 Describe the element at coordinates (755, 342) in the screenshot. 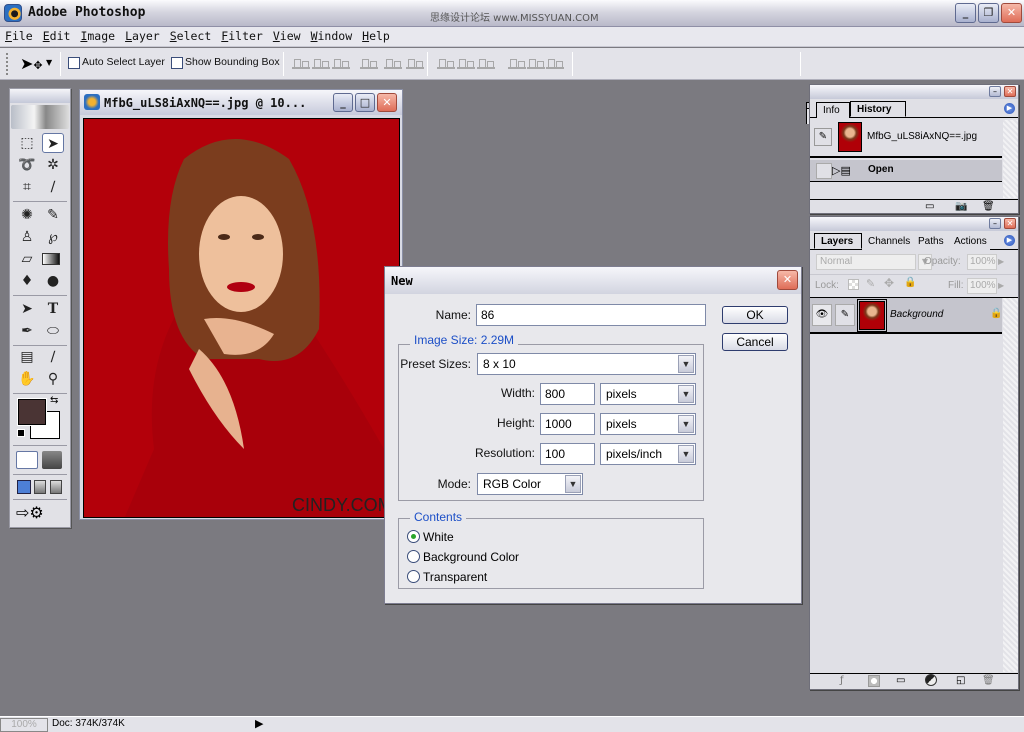

I see `cancel-button: Cancel` at that location.